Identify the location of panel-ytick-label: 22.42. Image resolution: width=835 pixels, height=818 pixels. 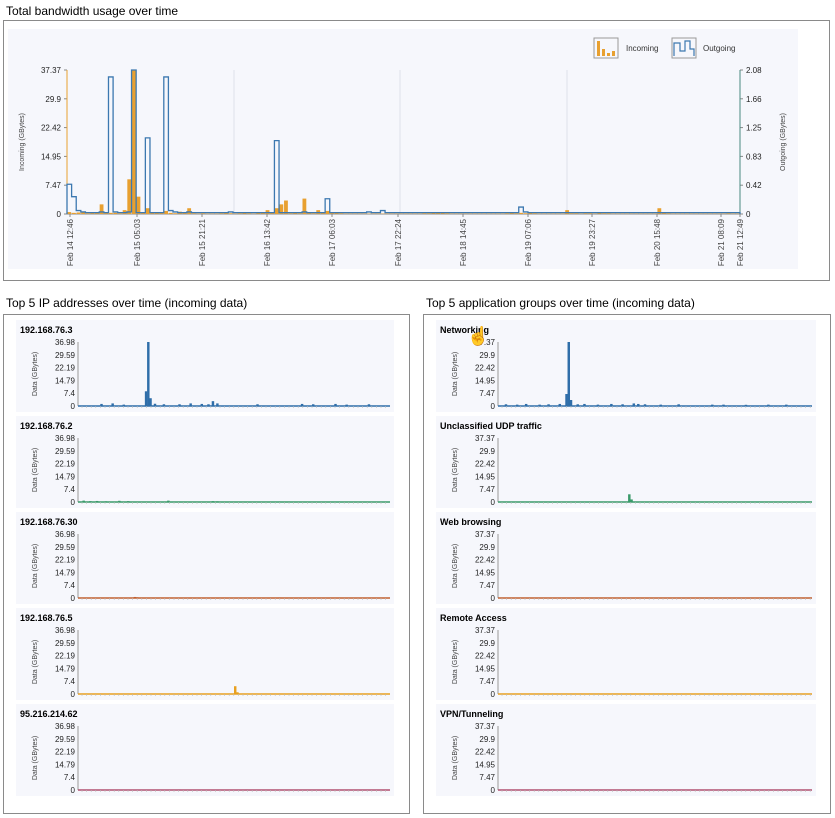
(485, 560).